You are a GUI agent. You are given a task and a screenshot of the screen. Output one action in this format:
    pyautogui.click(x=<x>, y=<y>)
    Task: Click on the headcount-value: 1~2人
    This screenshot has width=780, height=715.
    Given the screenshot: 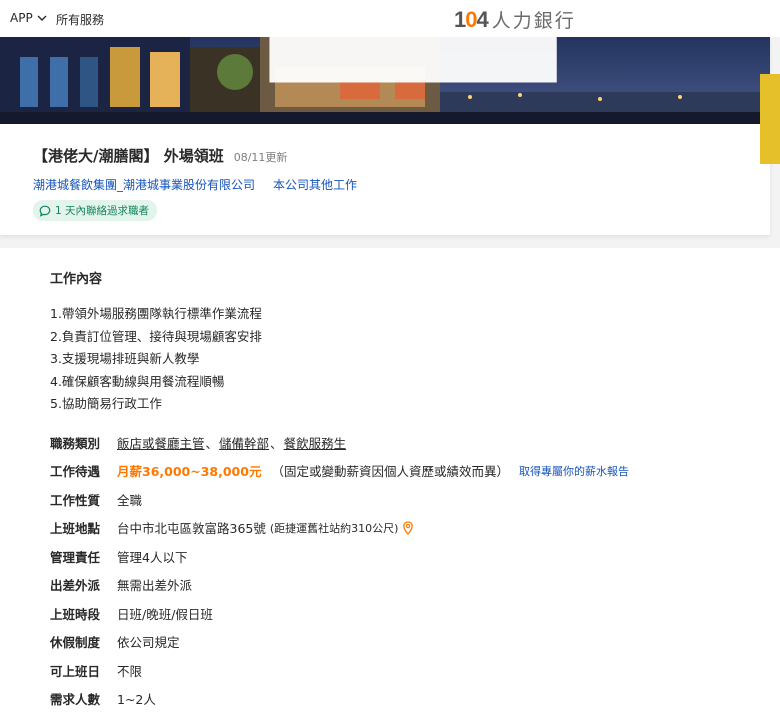 What is the action you would take?
    pyautogui.click(x=136, y=700)
    